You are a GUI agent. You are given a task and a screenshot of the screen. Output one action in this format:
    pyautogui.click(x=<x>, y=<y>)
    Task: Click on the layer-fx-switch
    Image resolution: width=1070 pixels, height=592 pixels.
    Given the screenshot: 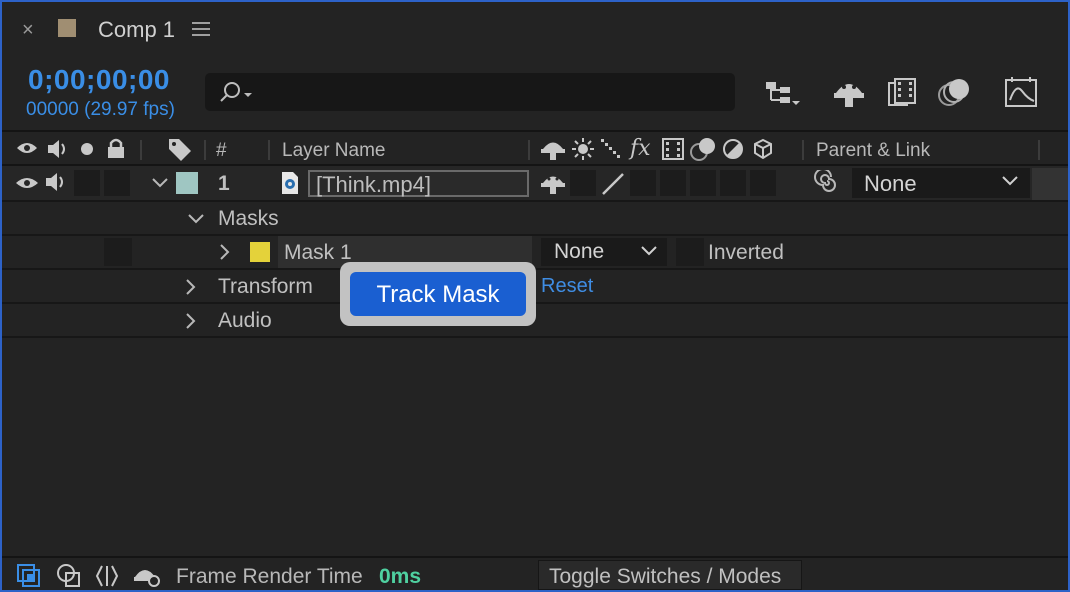 What is the action you would take?
    pyautogui.click(x=643, y=183)
    